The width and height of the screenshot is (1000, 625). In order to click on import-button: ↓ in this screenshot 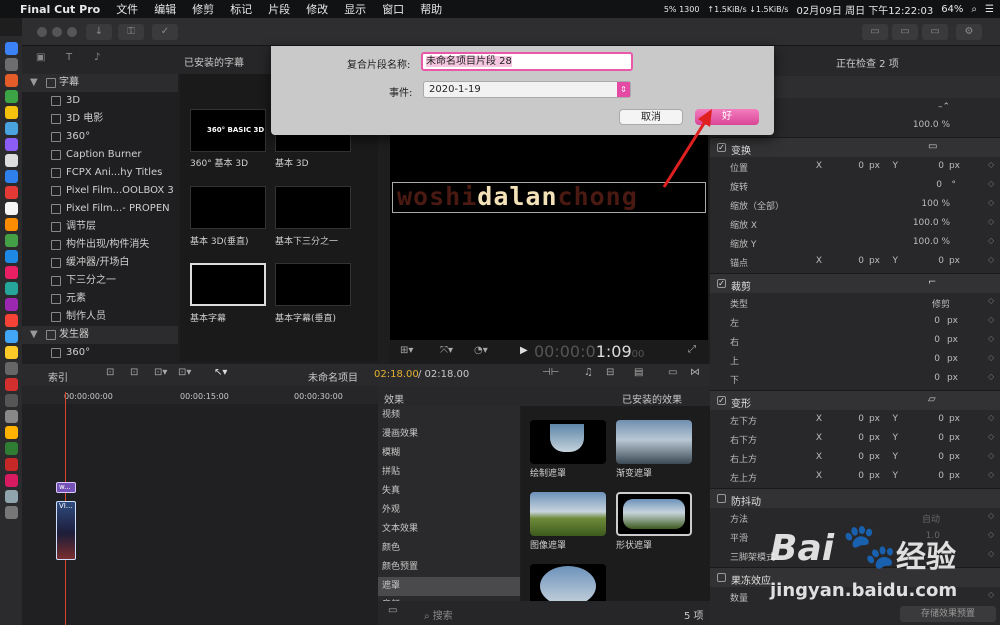, I will do `click(99, 32)`.